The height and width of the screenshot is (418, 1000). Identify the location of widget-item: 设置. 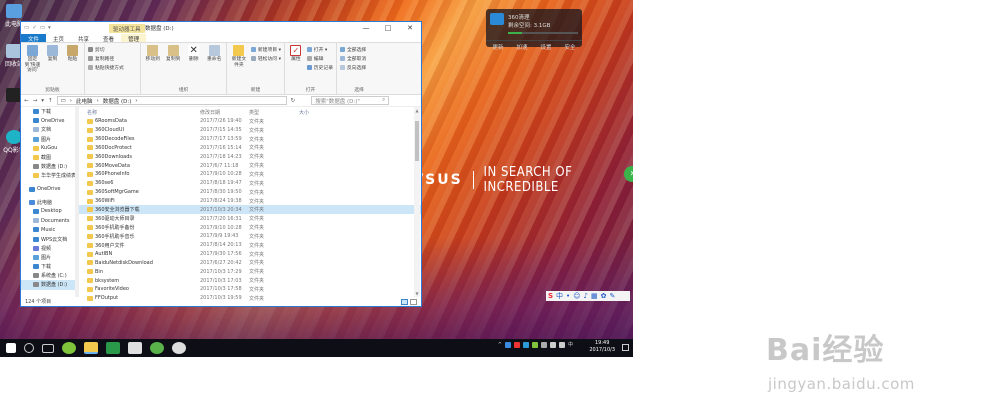
(545, 47).